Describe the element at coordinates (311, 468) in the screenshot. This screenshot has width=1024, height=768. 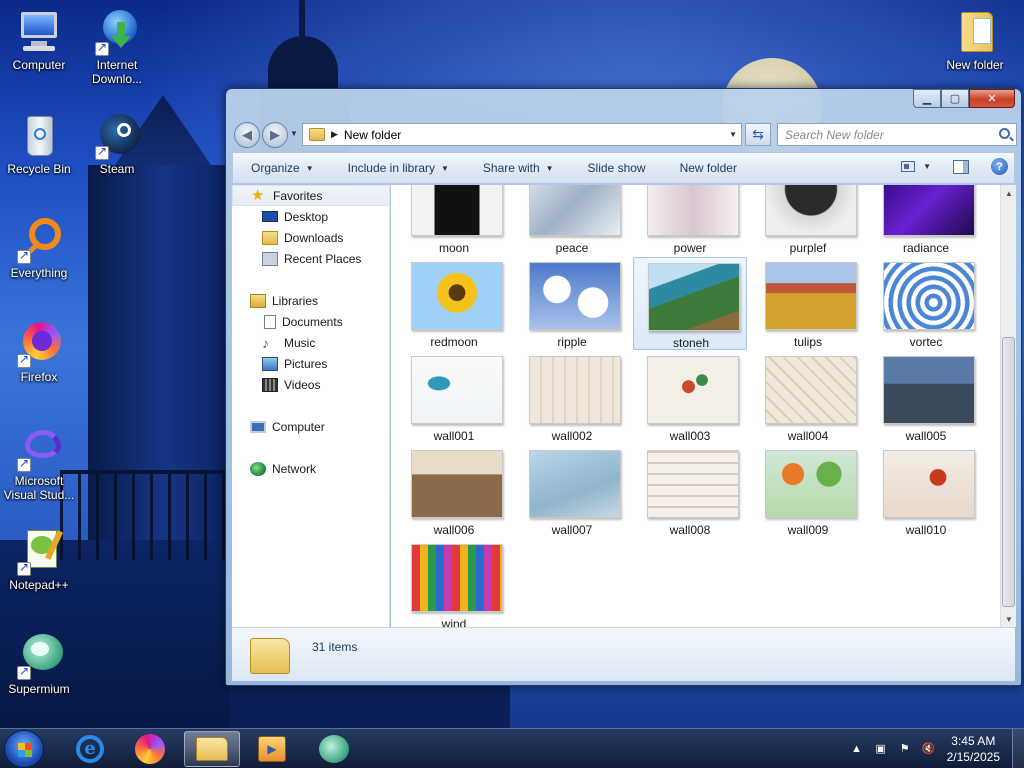
I see `nav-network: Network` at that location.